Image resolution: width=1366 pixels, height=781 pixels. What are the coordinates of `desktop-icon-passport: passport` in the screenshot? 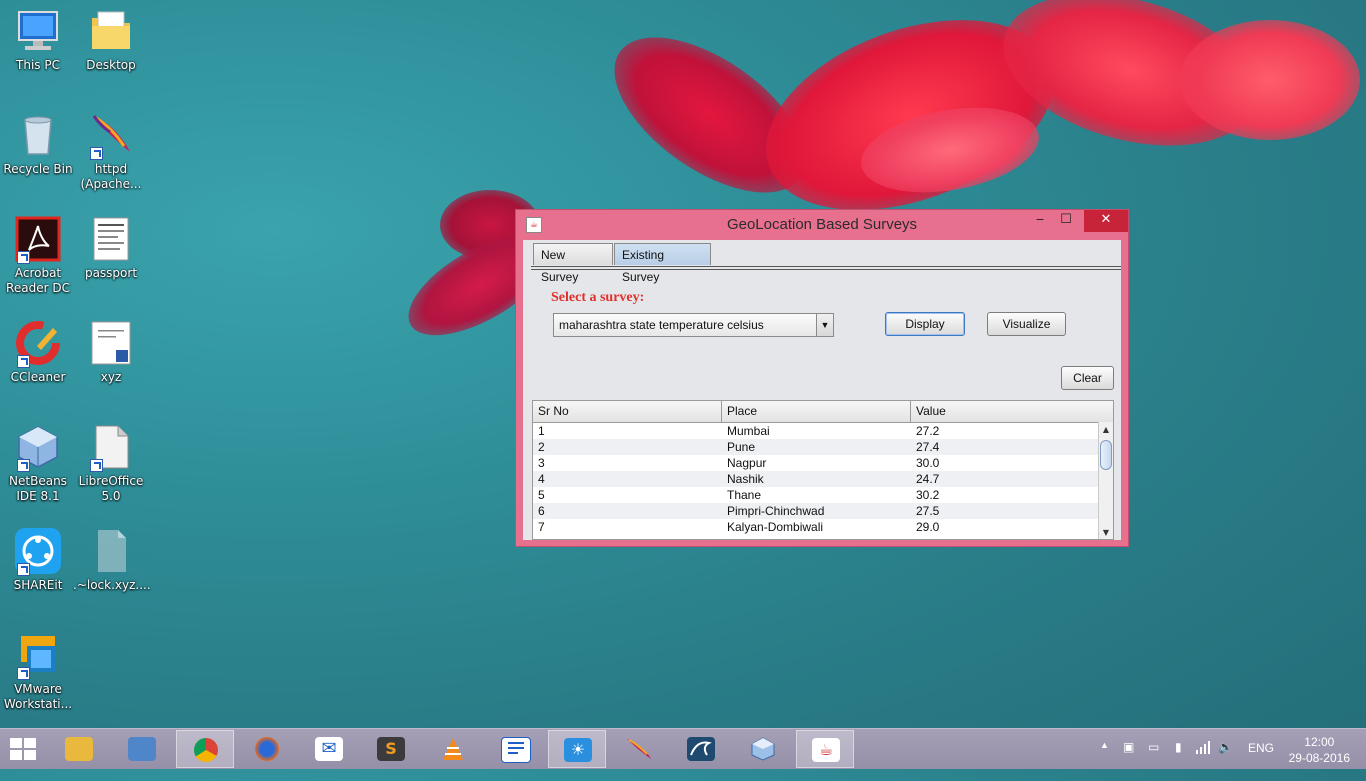 It's located at (111, 248).